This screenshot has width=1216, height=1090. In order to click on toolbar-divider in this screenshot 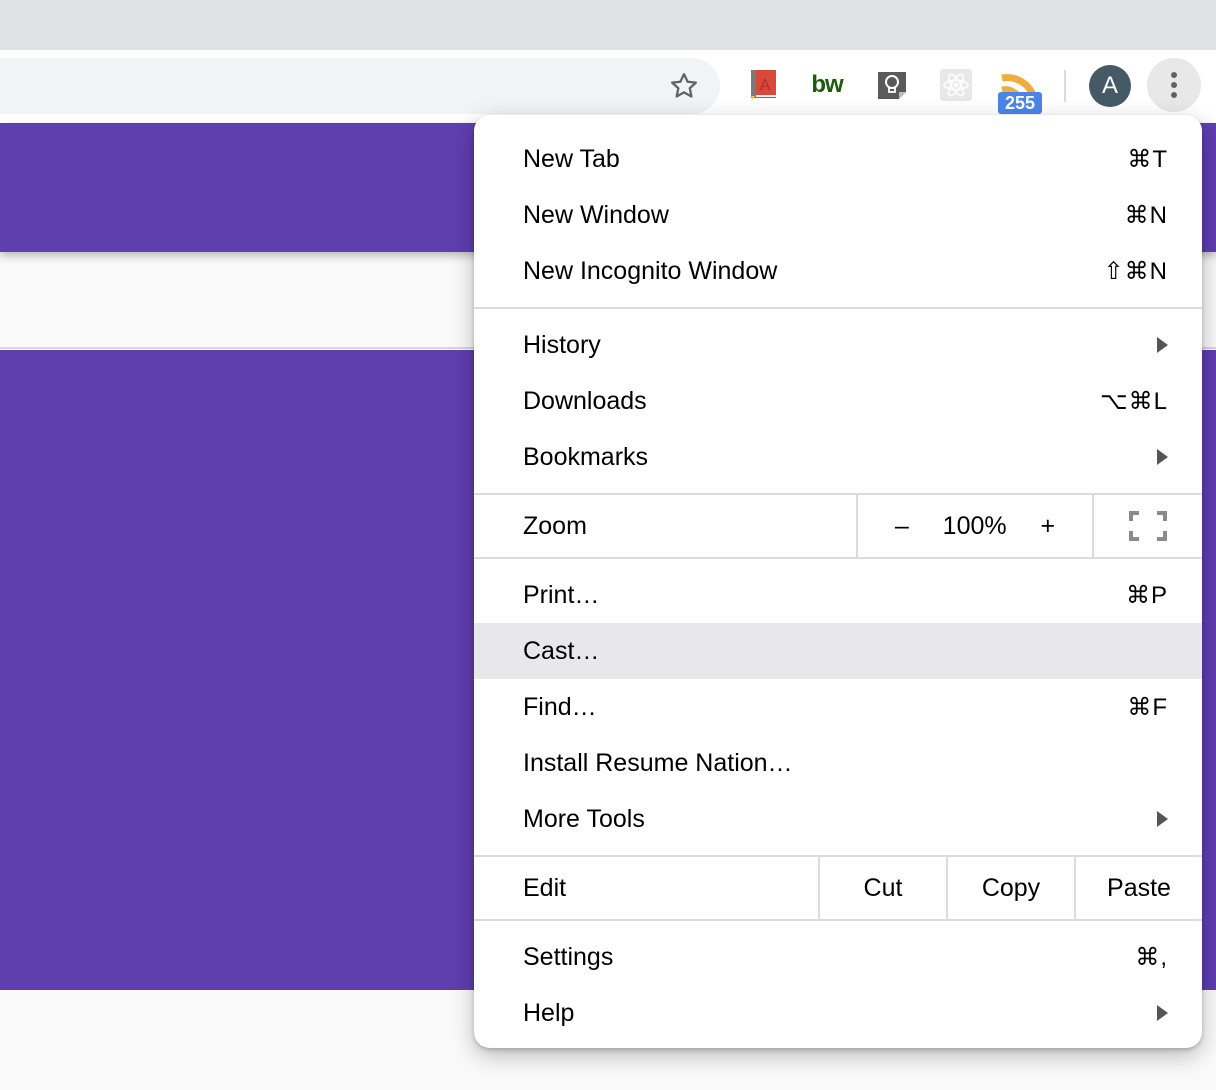, I will do `click(1065, 86)`.